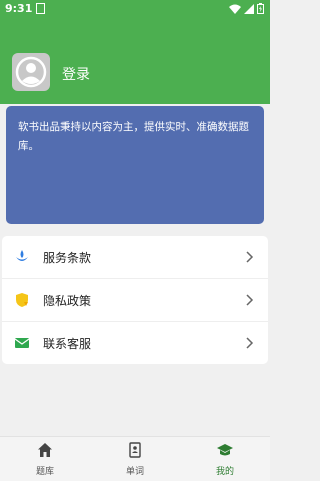  I want to click on tab-words: 单词, so click(135, 459).